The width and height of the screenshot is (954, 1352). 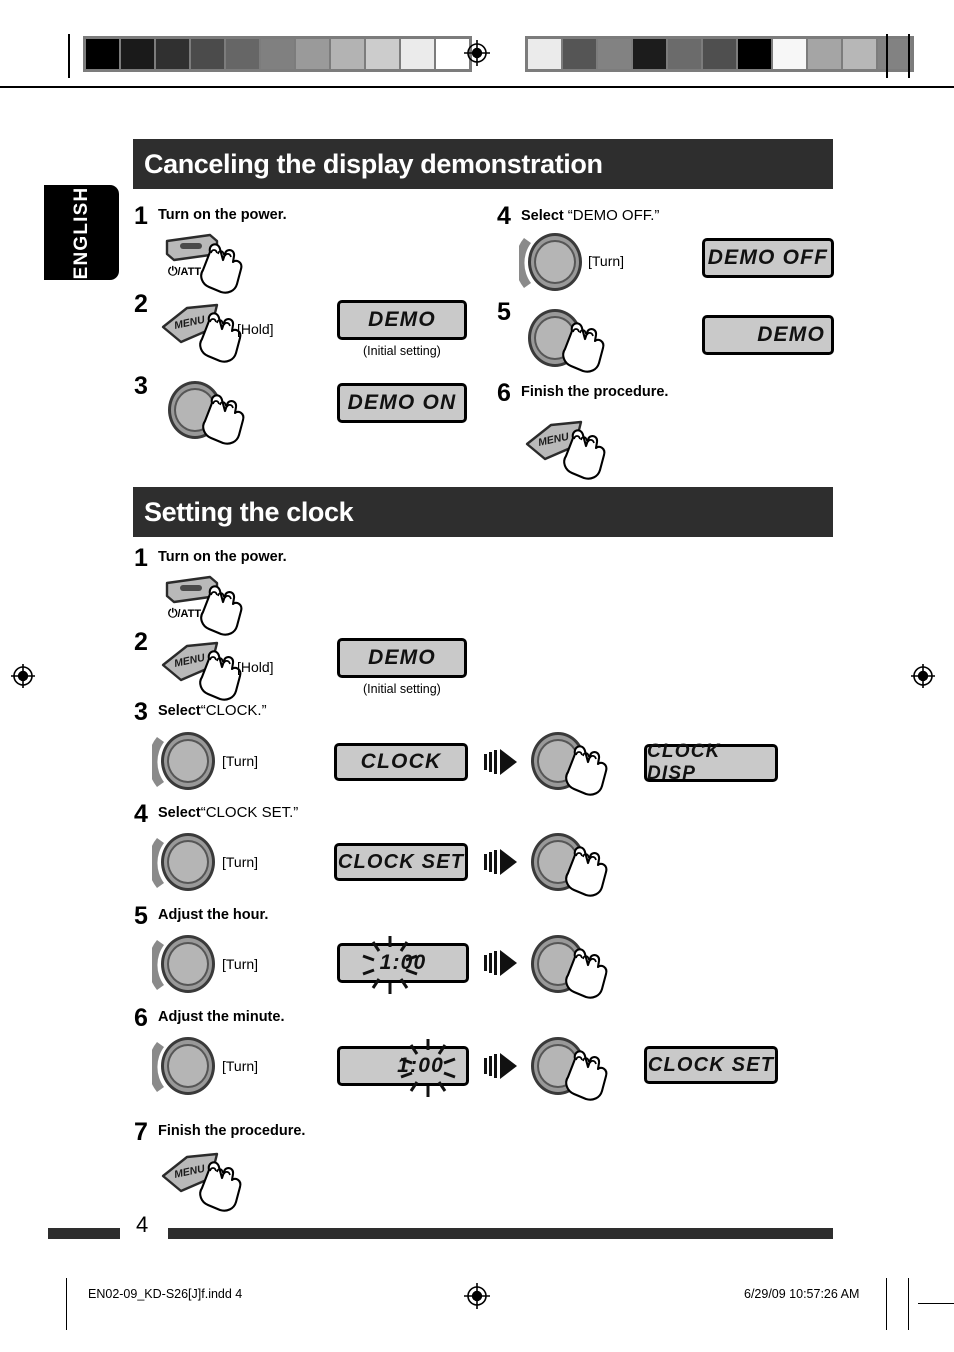 I want to click on step-caption: Turn on the power., so click(x=222, y=557).